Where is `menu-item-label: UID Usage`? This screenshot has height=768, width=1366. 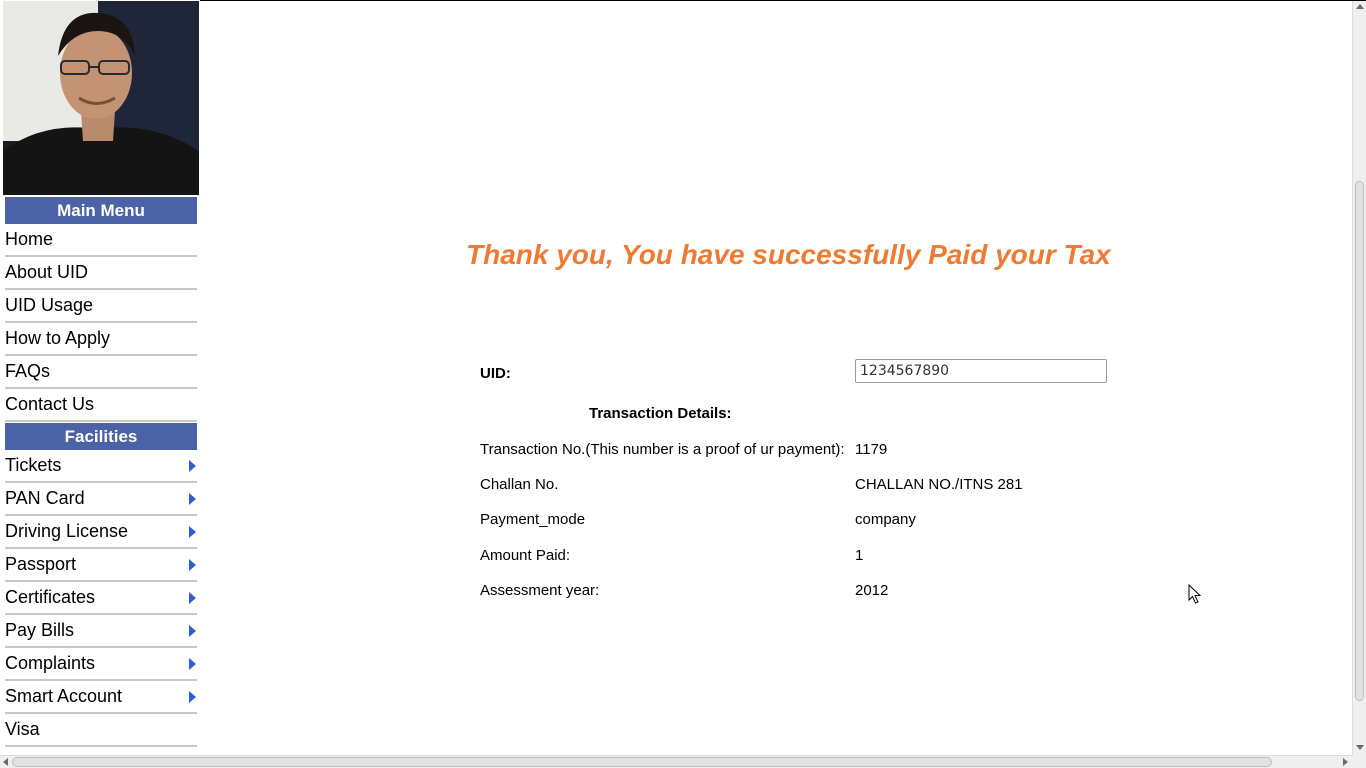 menu-item-label: UID Usage is located at coordinates (49, 305).